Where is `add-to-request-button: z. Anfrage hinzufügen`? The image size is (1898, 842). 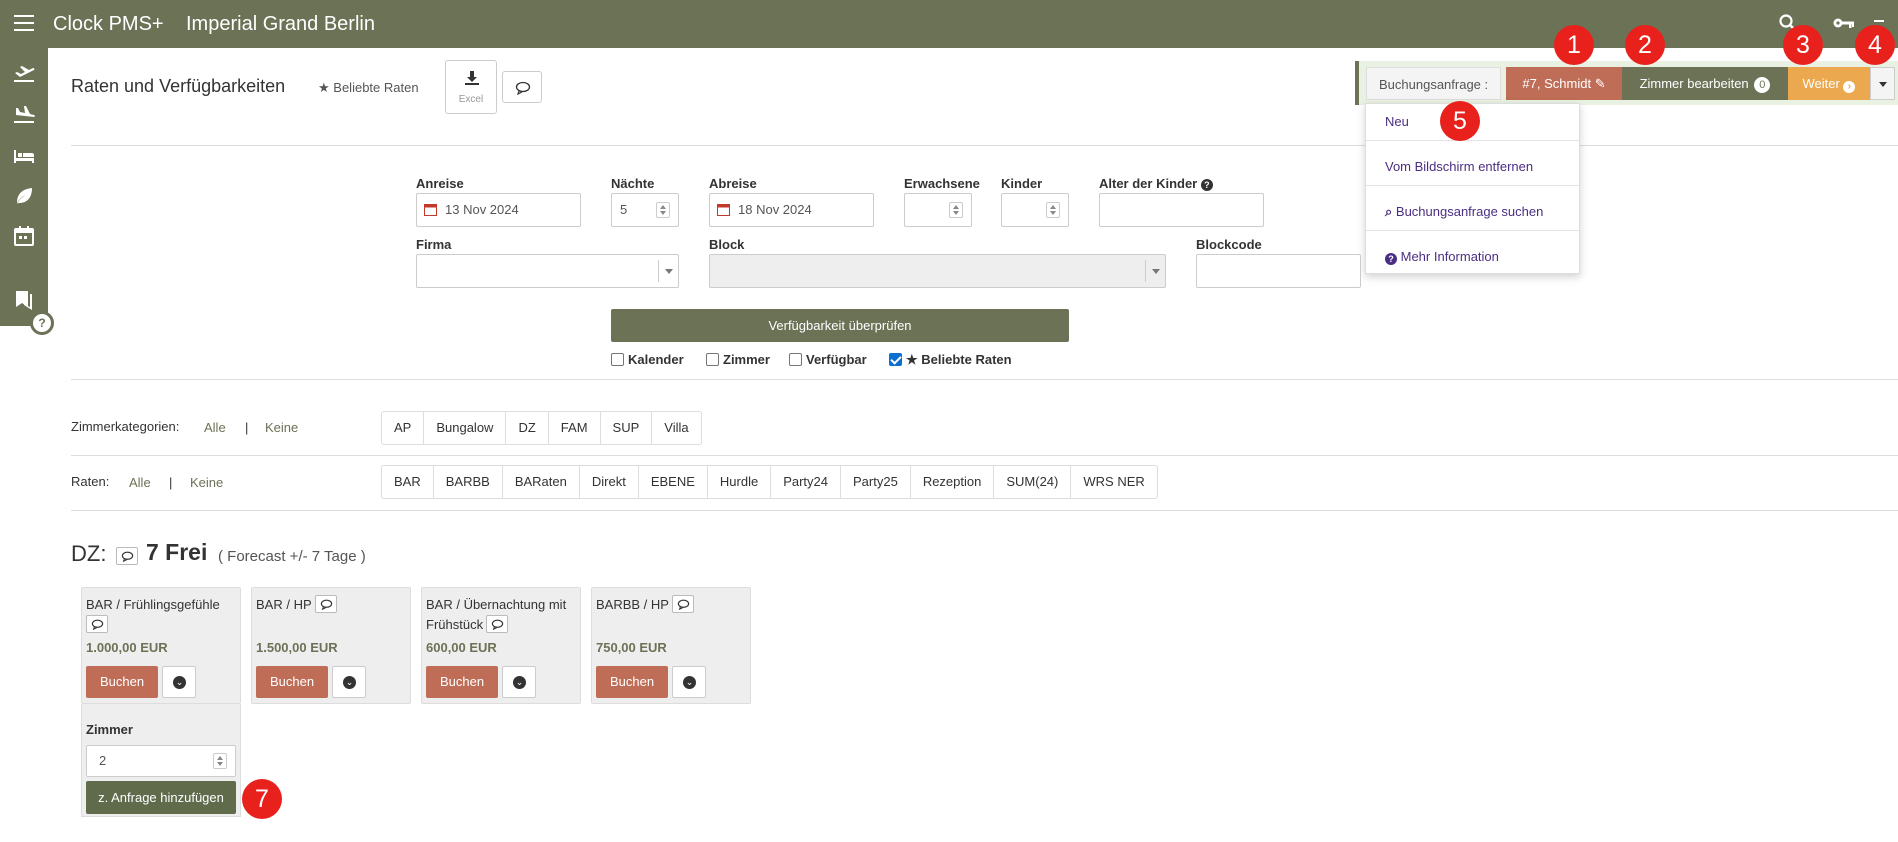 add-to-request-button: z. Anfrage hinzufügen is located at coordinates (161, 797).